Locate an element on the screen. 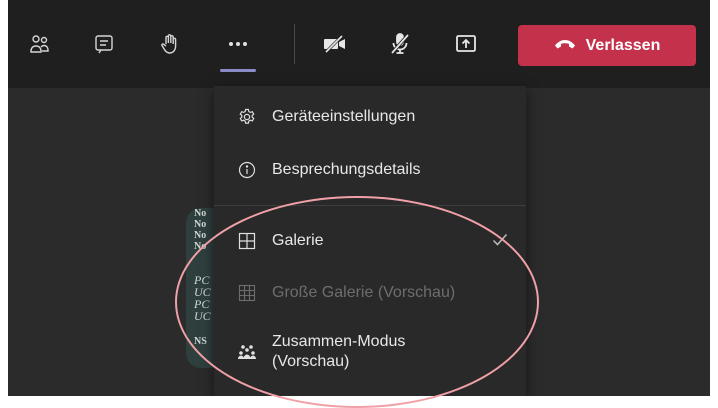 Image resolution: width=718 pixels, height=408 pixels. share-screen-button is located at coordinates (466, 44).